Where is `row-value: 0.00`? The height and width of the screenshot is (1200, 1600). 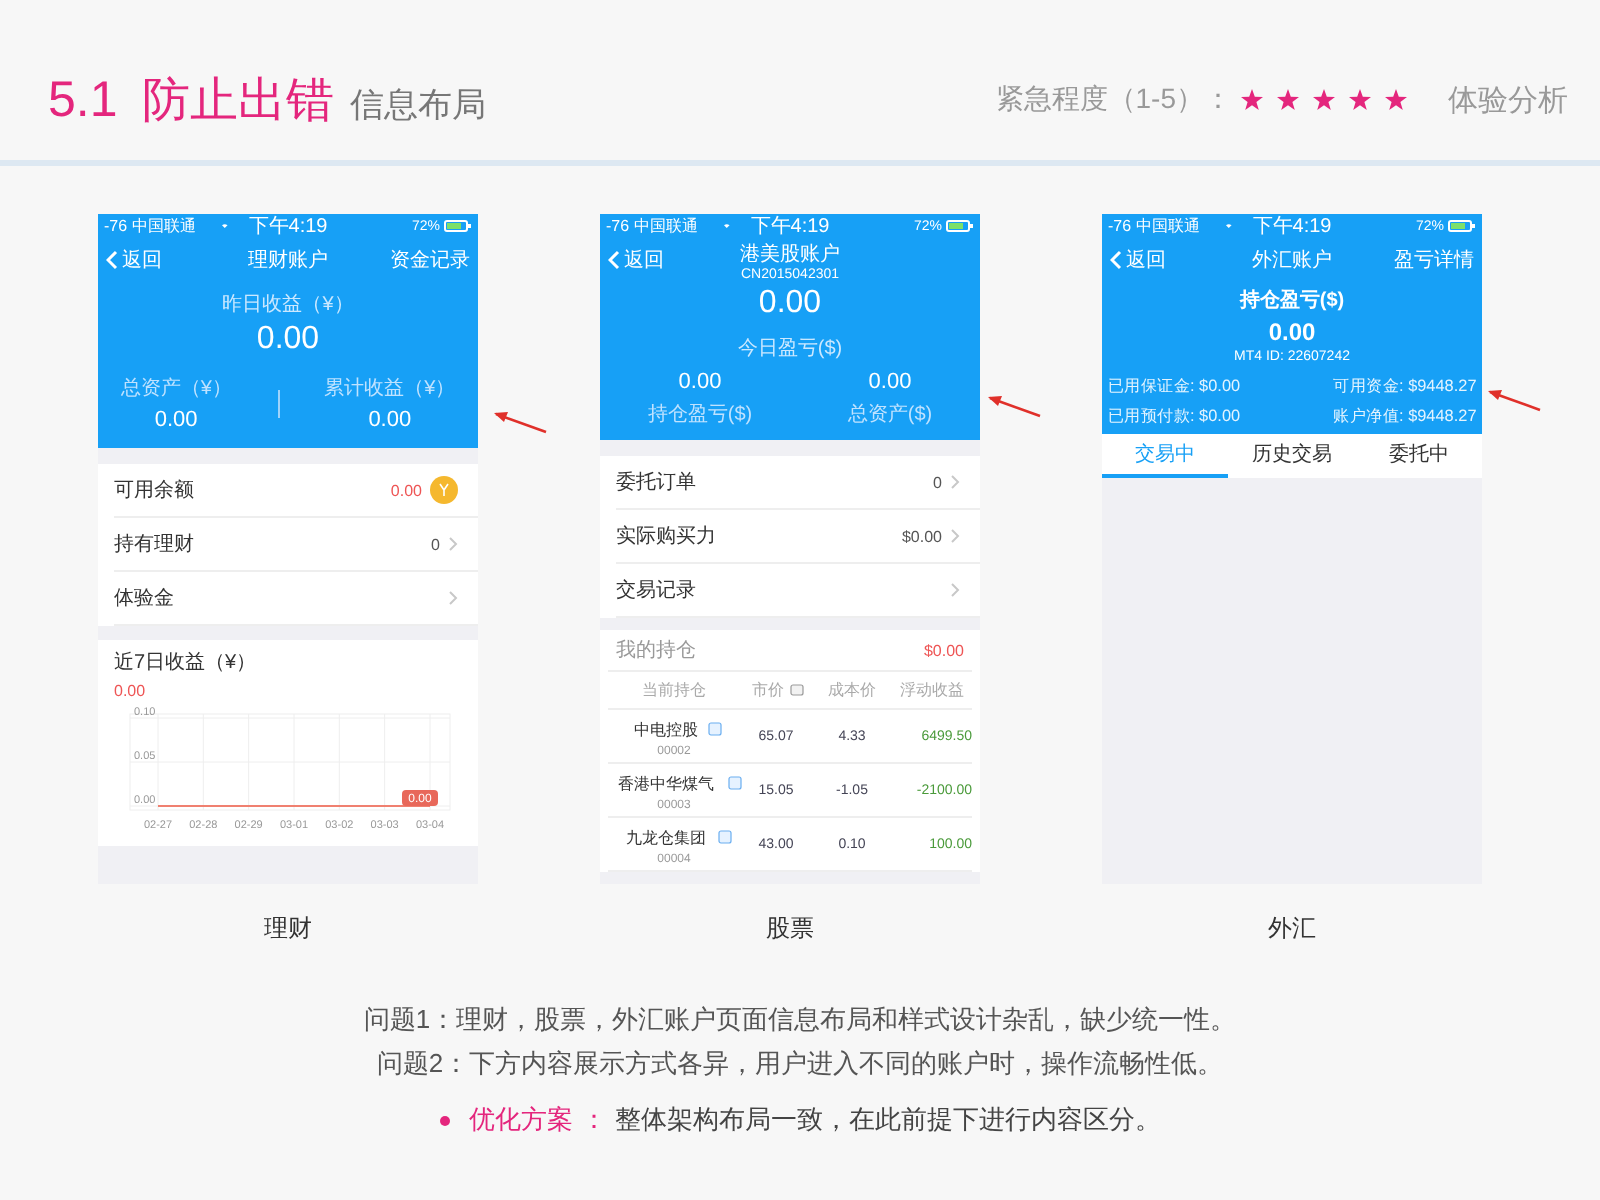
row-value: 0.00 is located at coordinates (406, 490).